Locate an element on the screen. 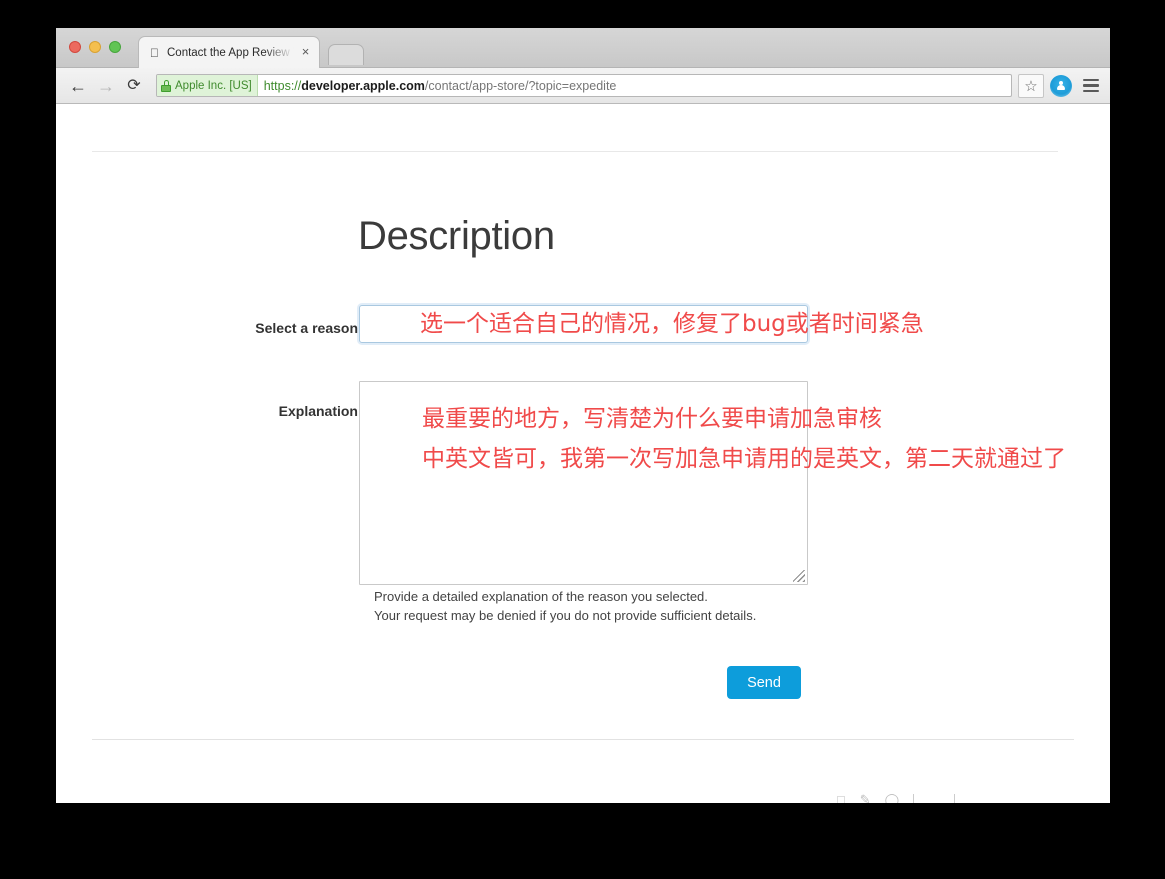 The image size is (1165, 879). site-identity-label: Apple Inc. [US] is located at coordinates (213, 85).